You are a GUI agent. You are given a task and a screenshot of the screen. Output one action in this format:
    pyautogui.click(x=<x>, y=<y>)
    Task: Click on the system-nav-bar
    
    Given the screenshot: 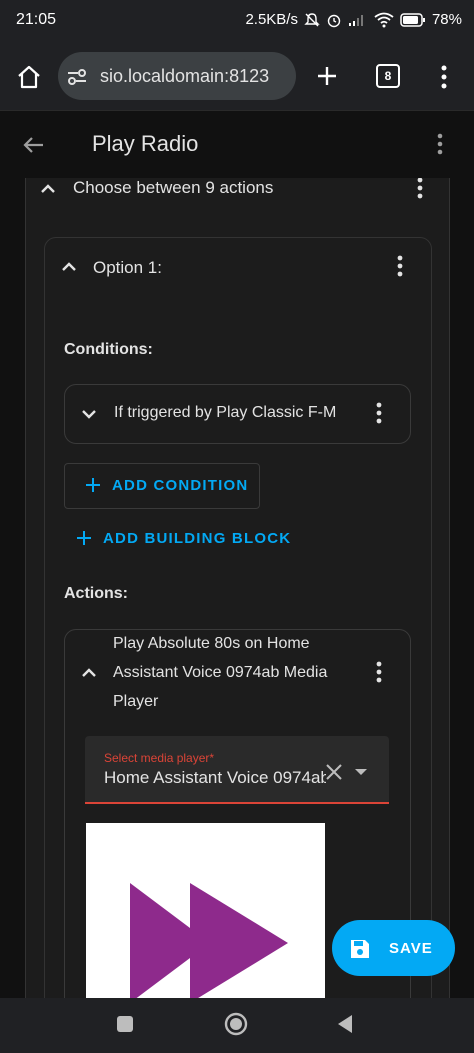 What is the action you would take?
    pyautogui.click(x=237, y=1025)
    